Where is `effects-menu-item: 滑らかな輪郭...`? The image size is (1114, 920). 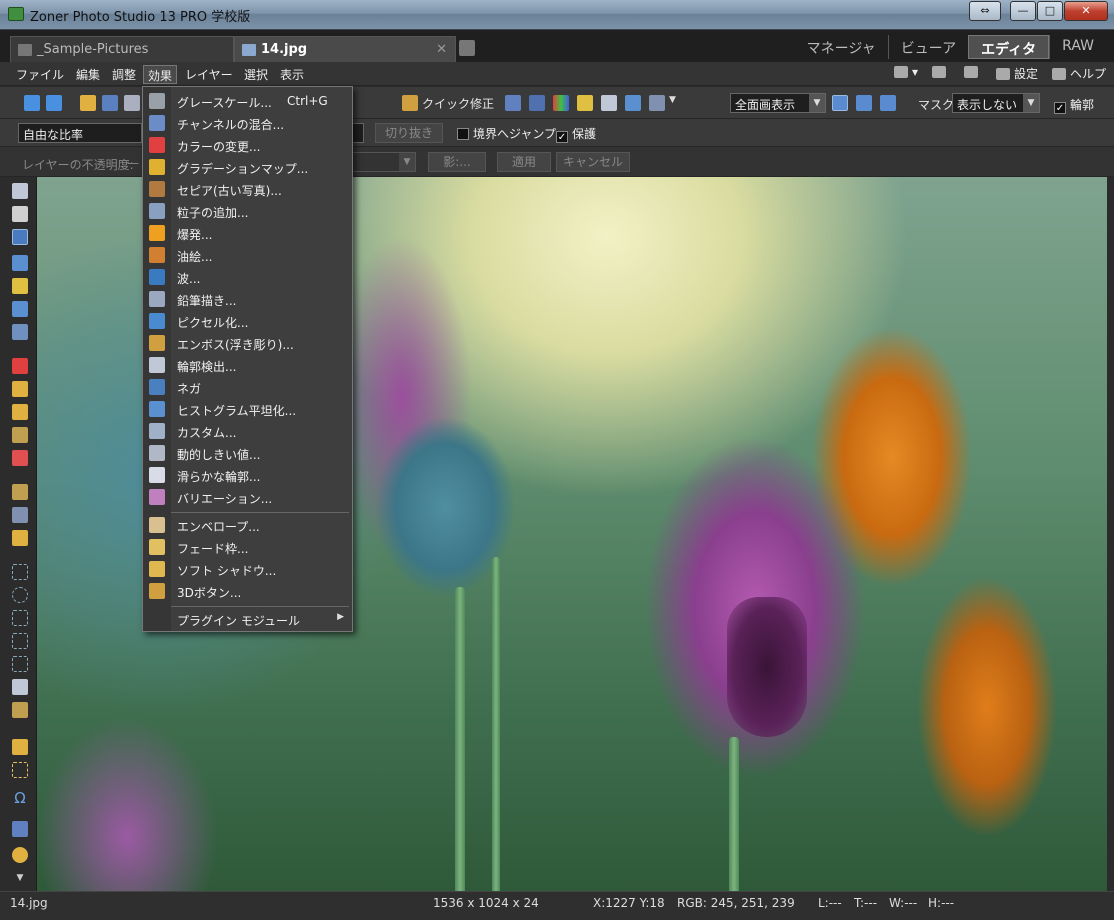
effects-menu-item: 滑らかな輪郭... is located at coordinates (247, 475).